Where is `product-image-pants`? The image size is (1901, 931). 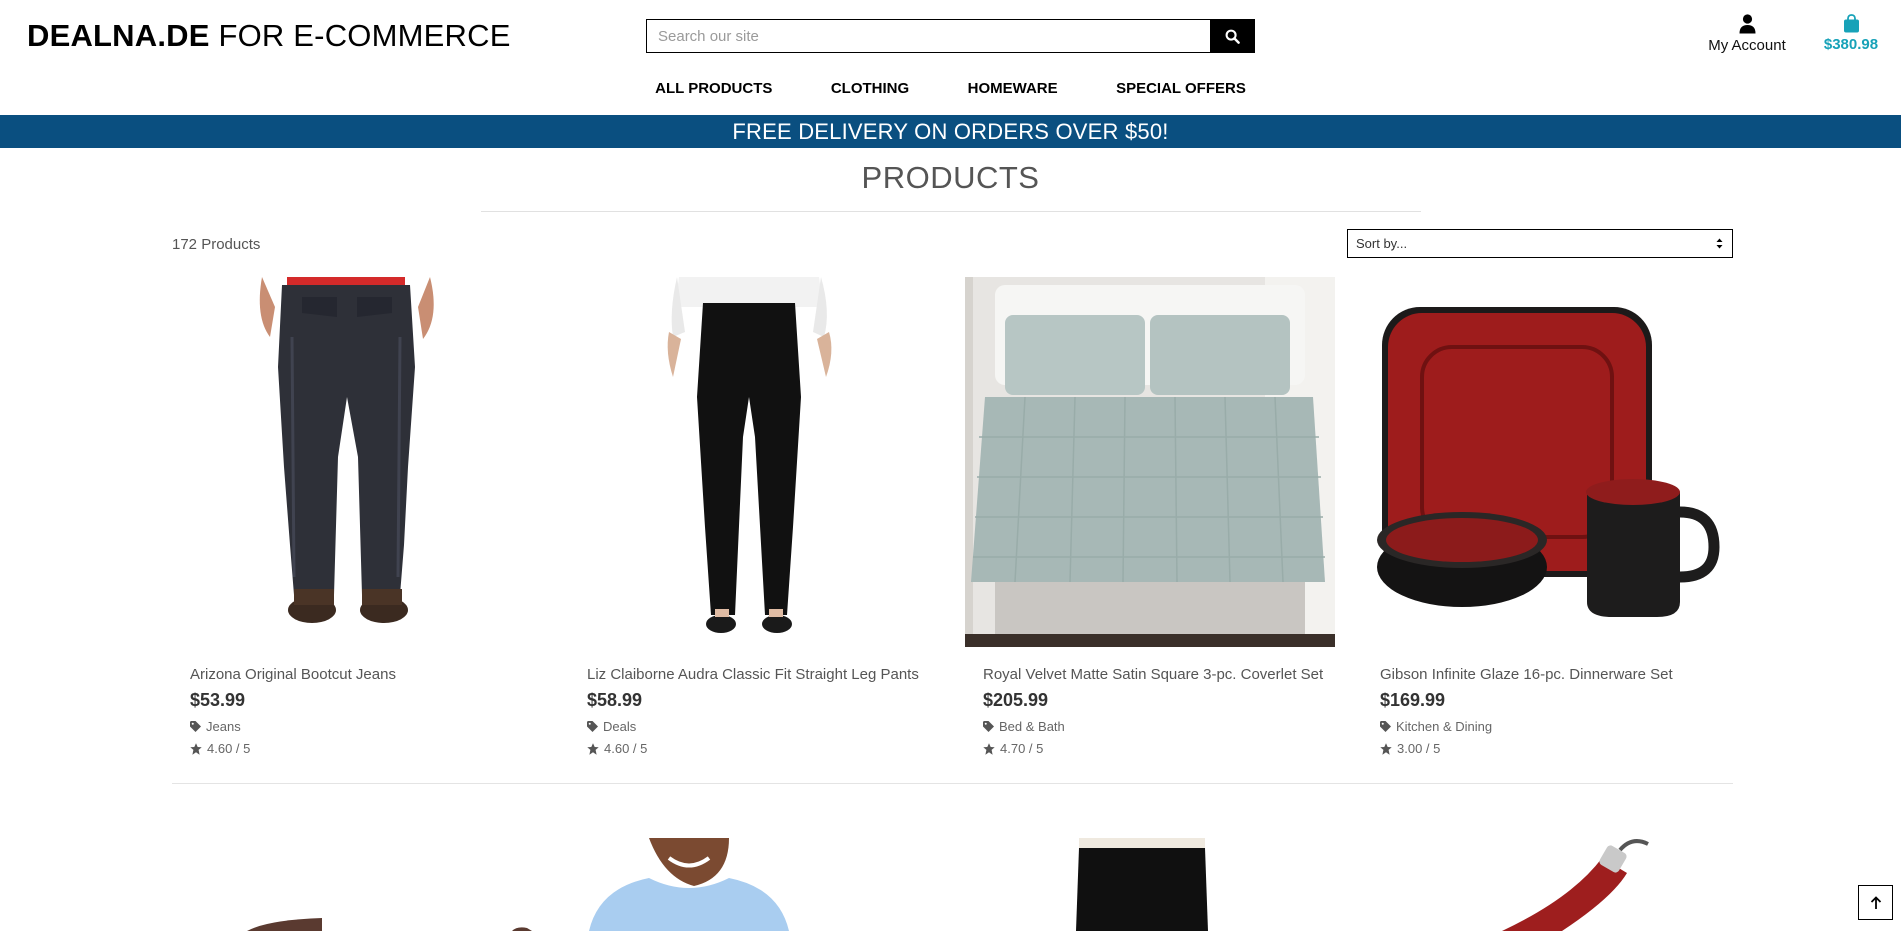 product-image-pants is located at coordinates (754, 462).